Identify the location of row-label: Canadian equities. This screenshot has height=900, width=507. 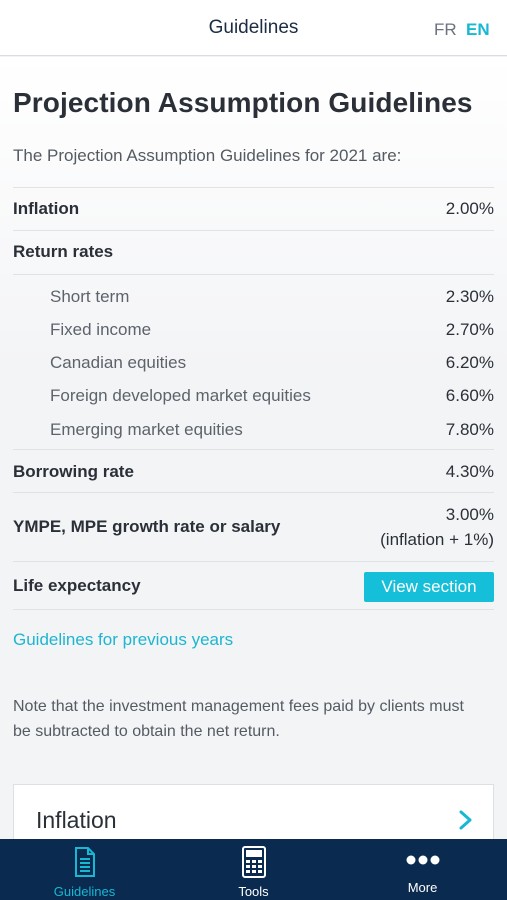
(118, 362).